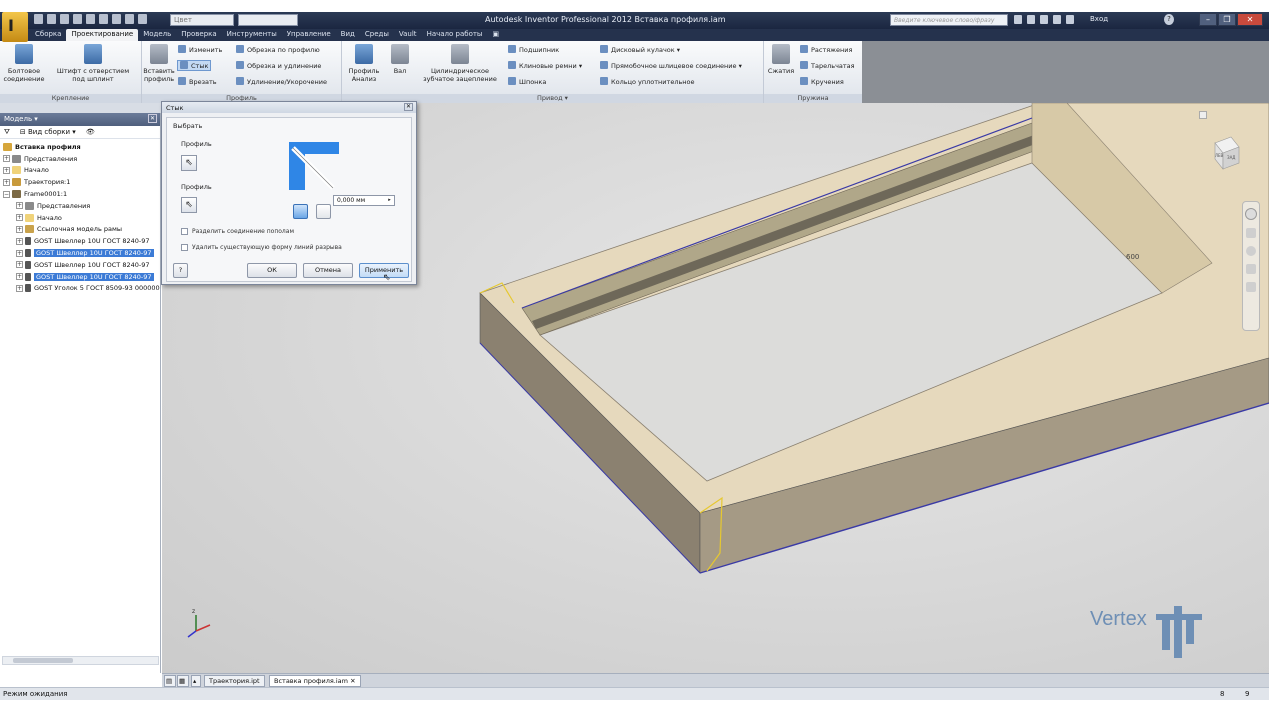  What do you see at coordinates (328, 270) in the screenshot?
I see `cancel-button: Отмена` at bounding box center [328, 270].